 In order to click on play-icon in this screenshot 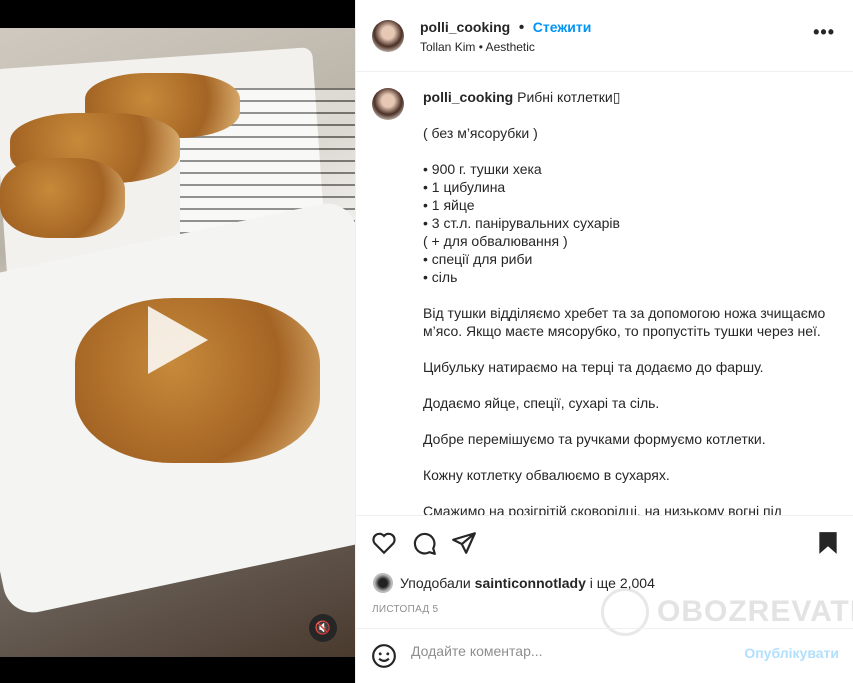, I will do `click(178, 340)`.